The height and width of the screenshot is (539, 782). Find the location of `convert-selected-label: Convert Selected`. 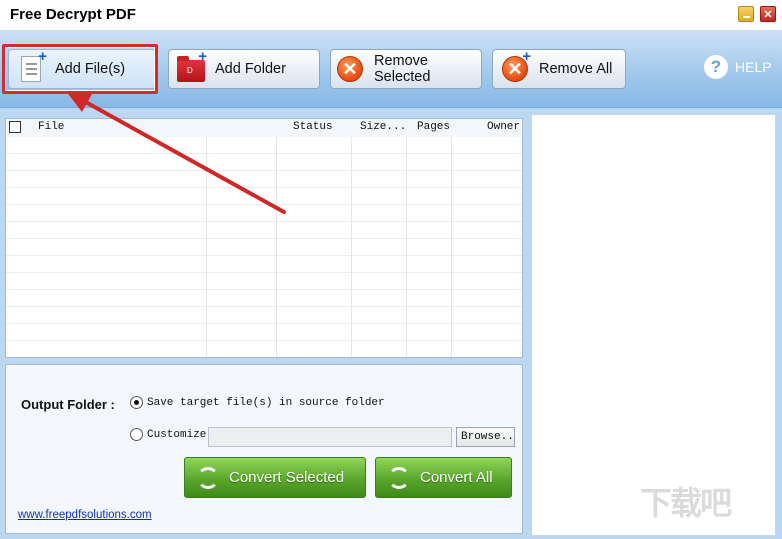

convert-selected-label: Convert Selected is located at coordinates (287, 477).